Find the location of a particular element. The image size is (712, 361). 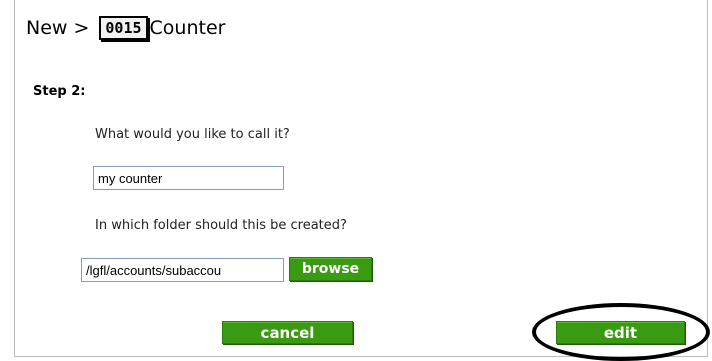

page-header: New > 0015 Counter is located at coordinates (125, 28).